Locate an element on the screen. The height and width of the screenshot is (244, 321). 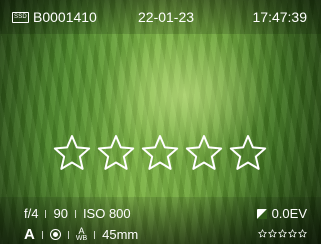
exposure-compensation: 0.0EV is located at coordinates (281, 213).